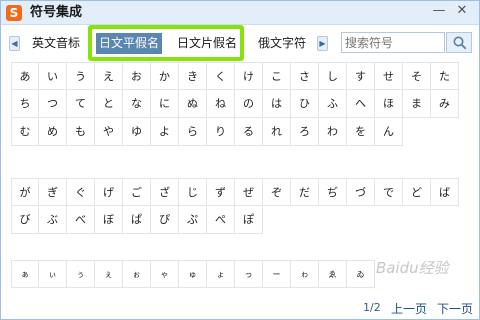 The width and height of the screenshot is (480, 320). Describe the element at coordinates (53, 220) in the screenshot. I see `symbol-cell: ぶ` at that location.